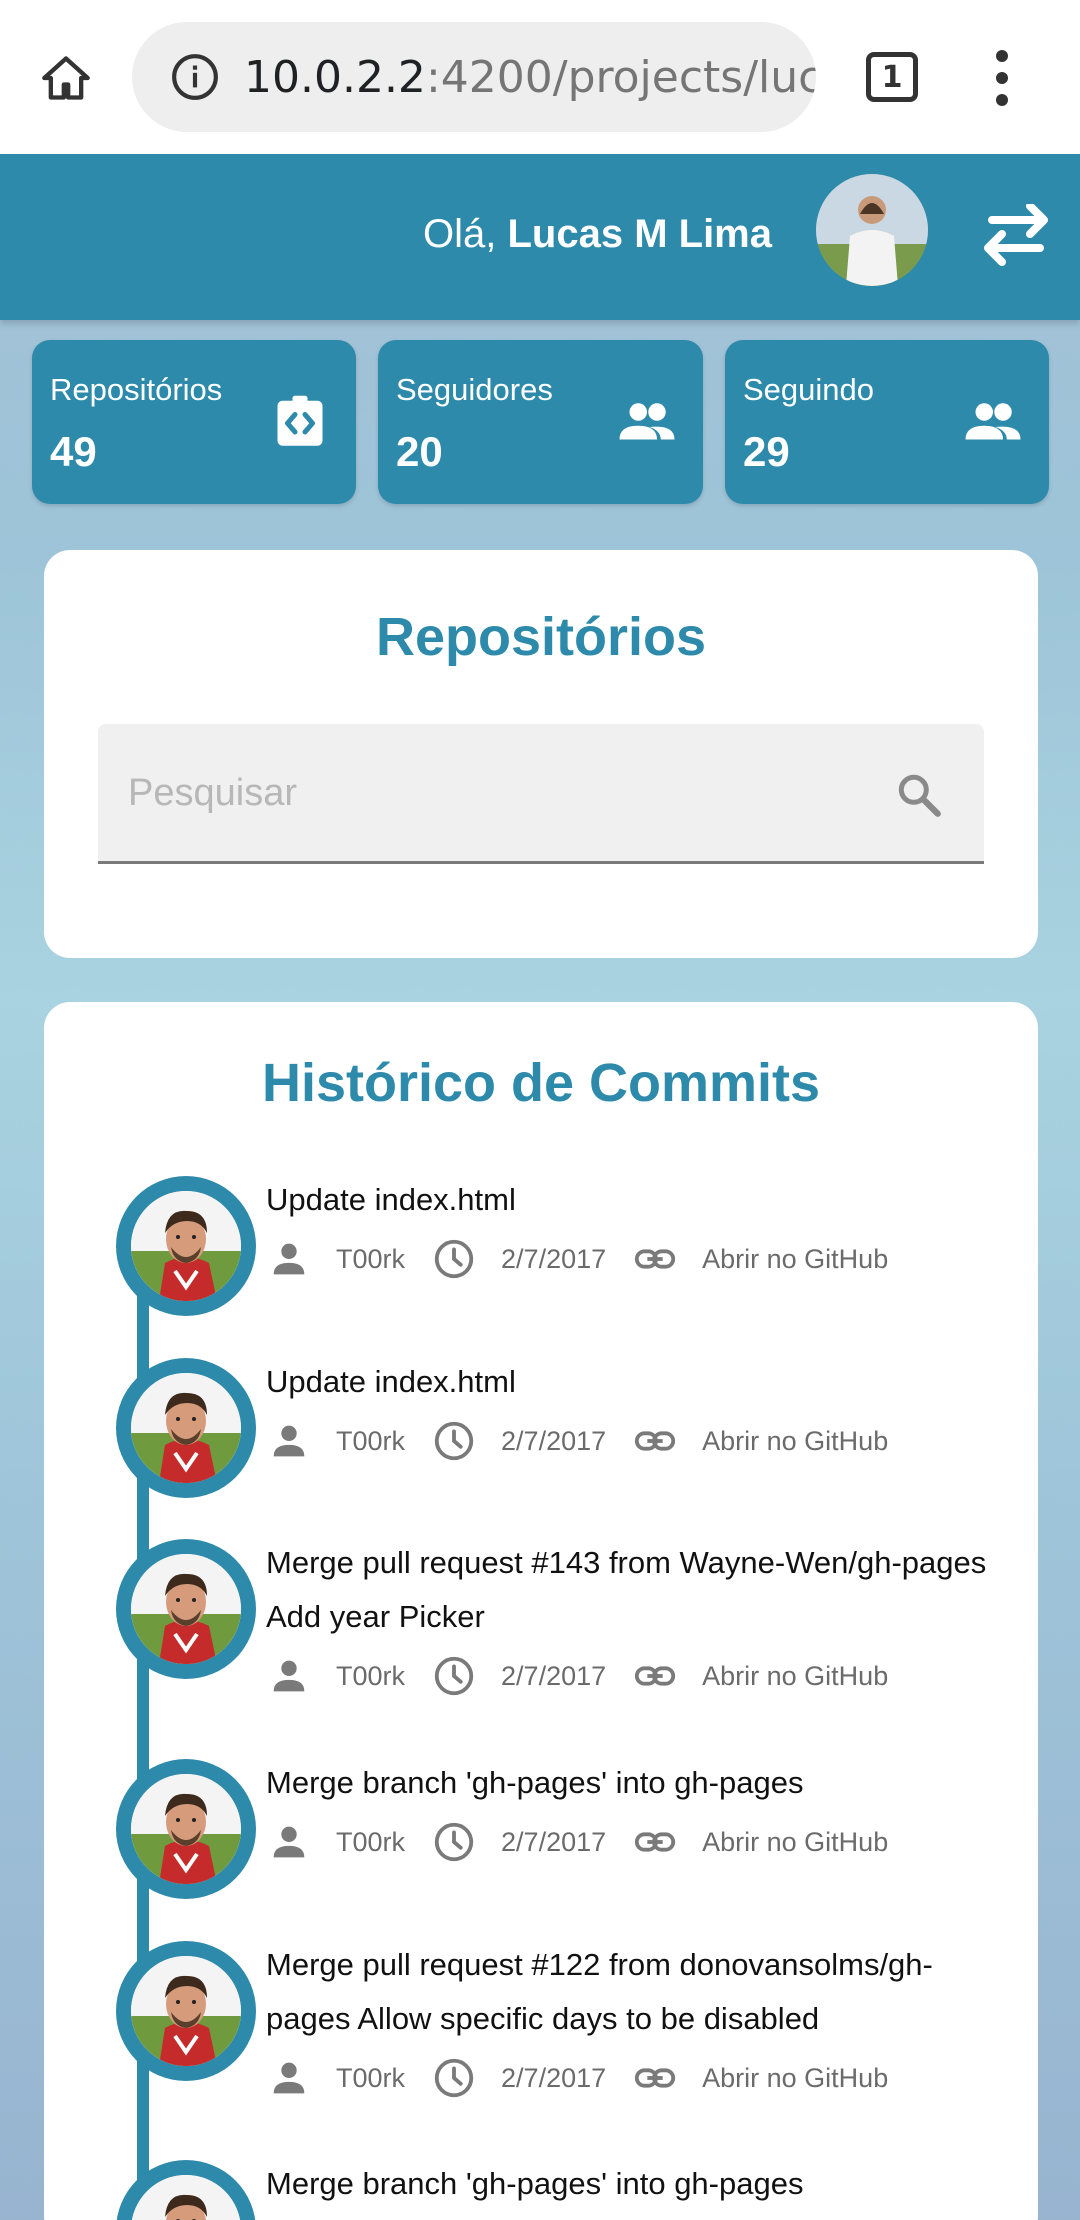  Describe the element at coordinates (194, 422) in the screenshot. I see `stat-card-repositories: Repositórios 49` at that location.